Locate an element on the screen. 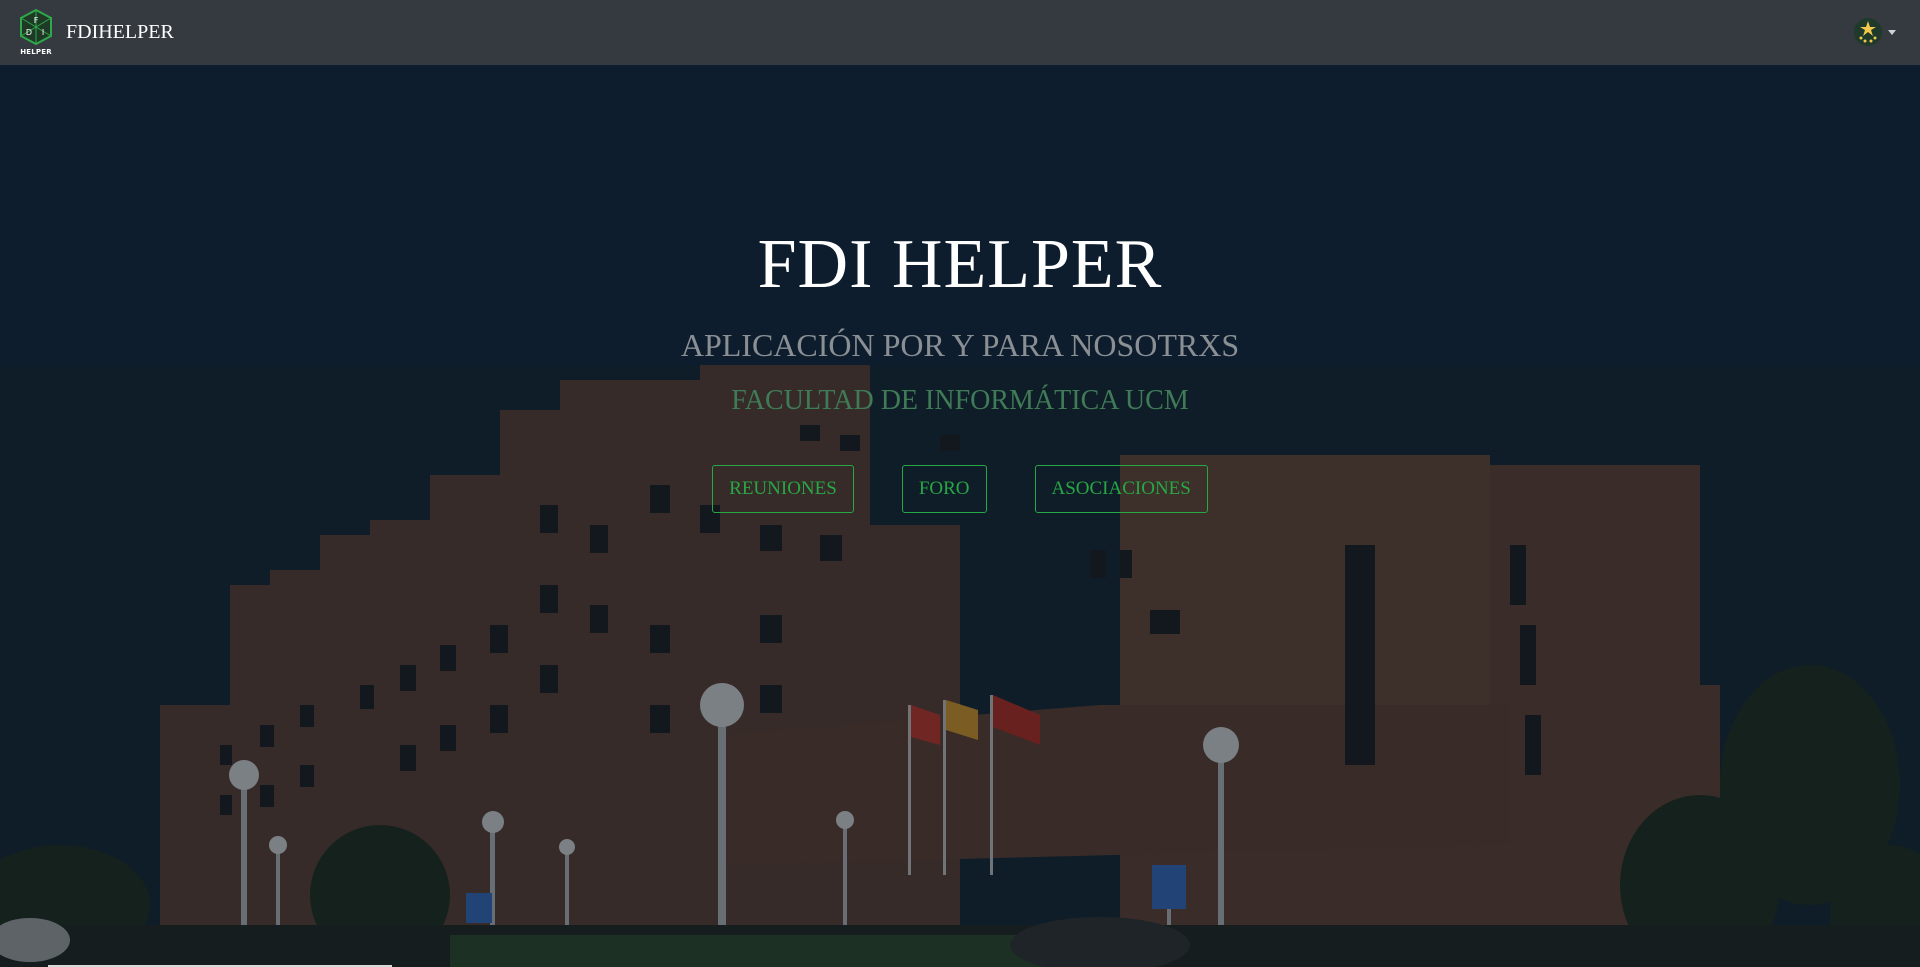  top-navbar: F D I HELPER FDIHELPER is located at coordinates (960, 32).